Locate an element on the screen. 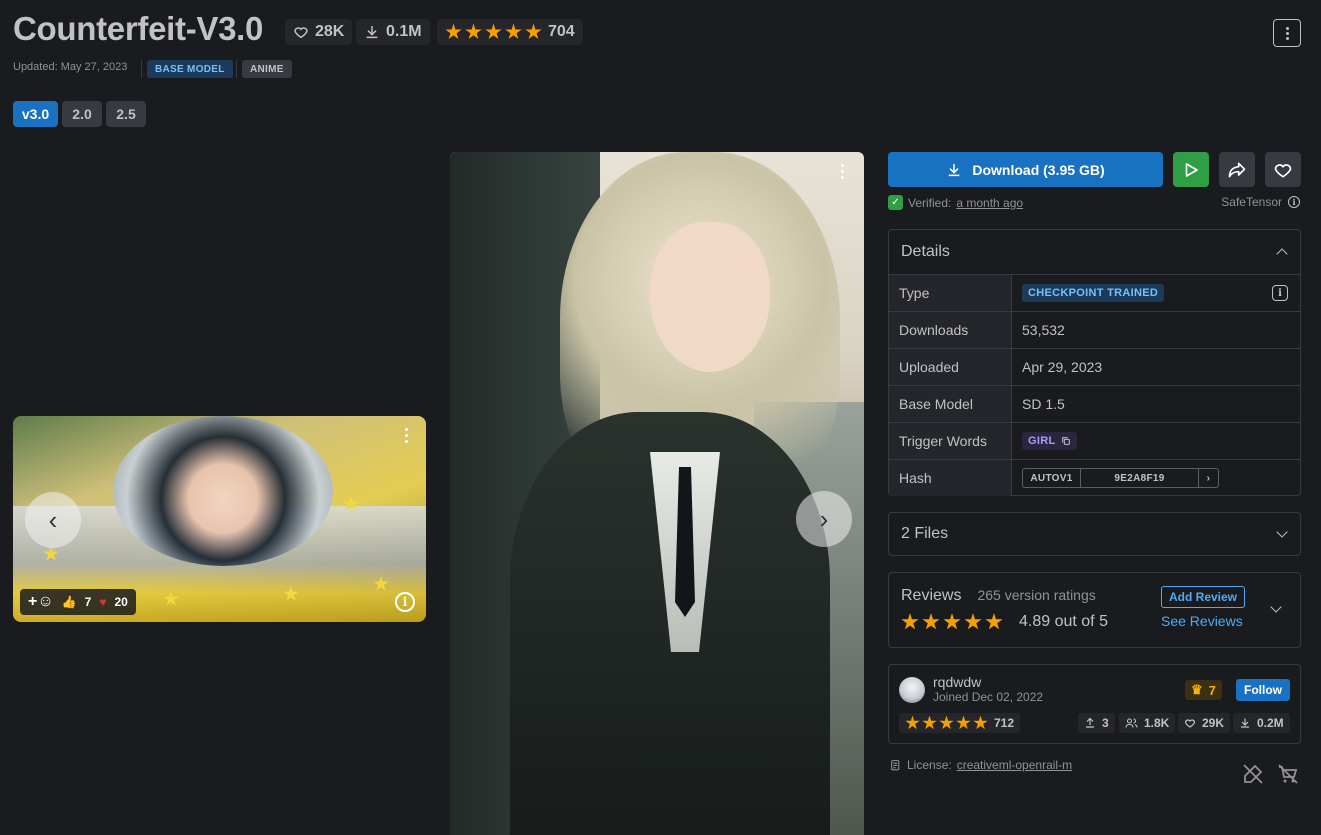  version-tab-v3: v3.0 is located at coordinates (35, 114).